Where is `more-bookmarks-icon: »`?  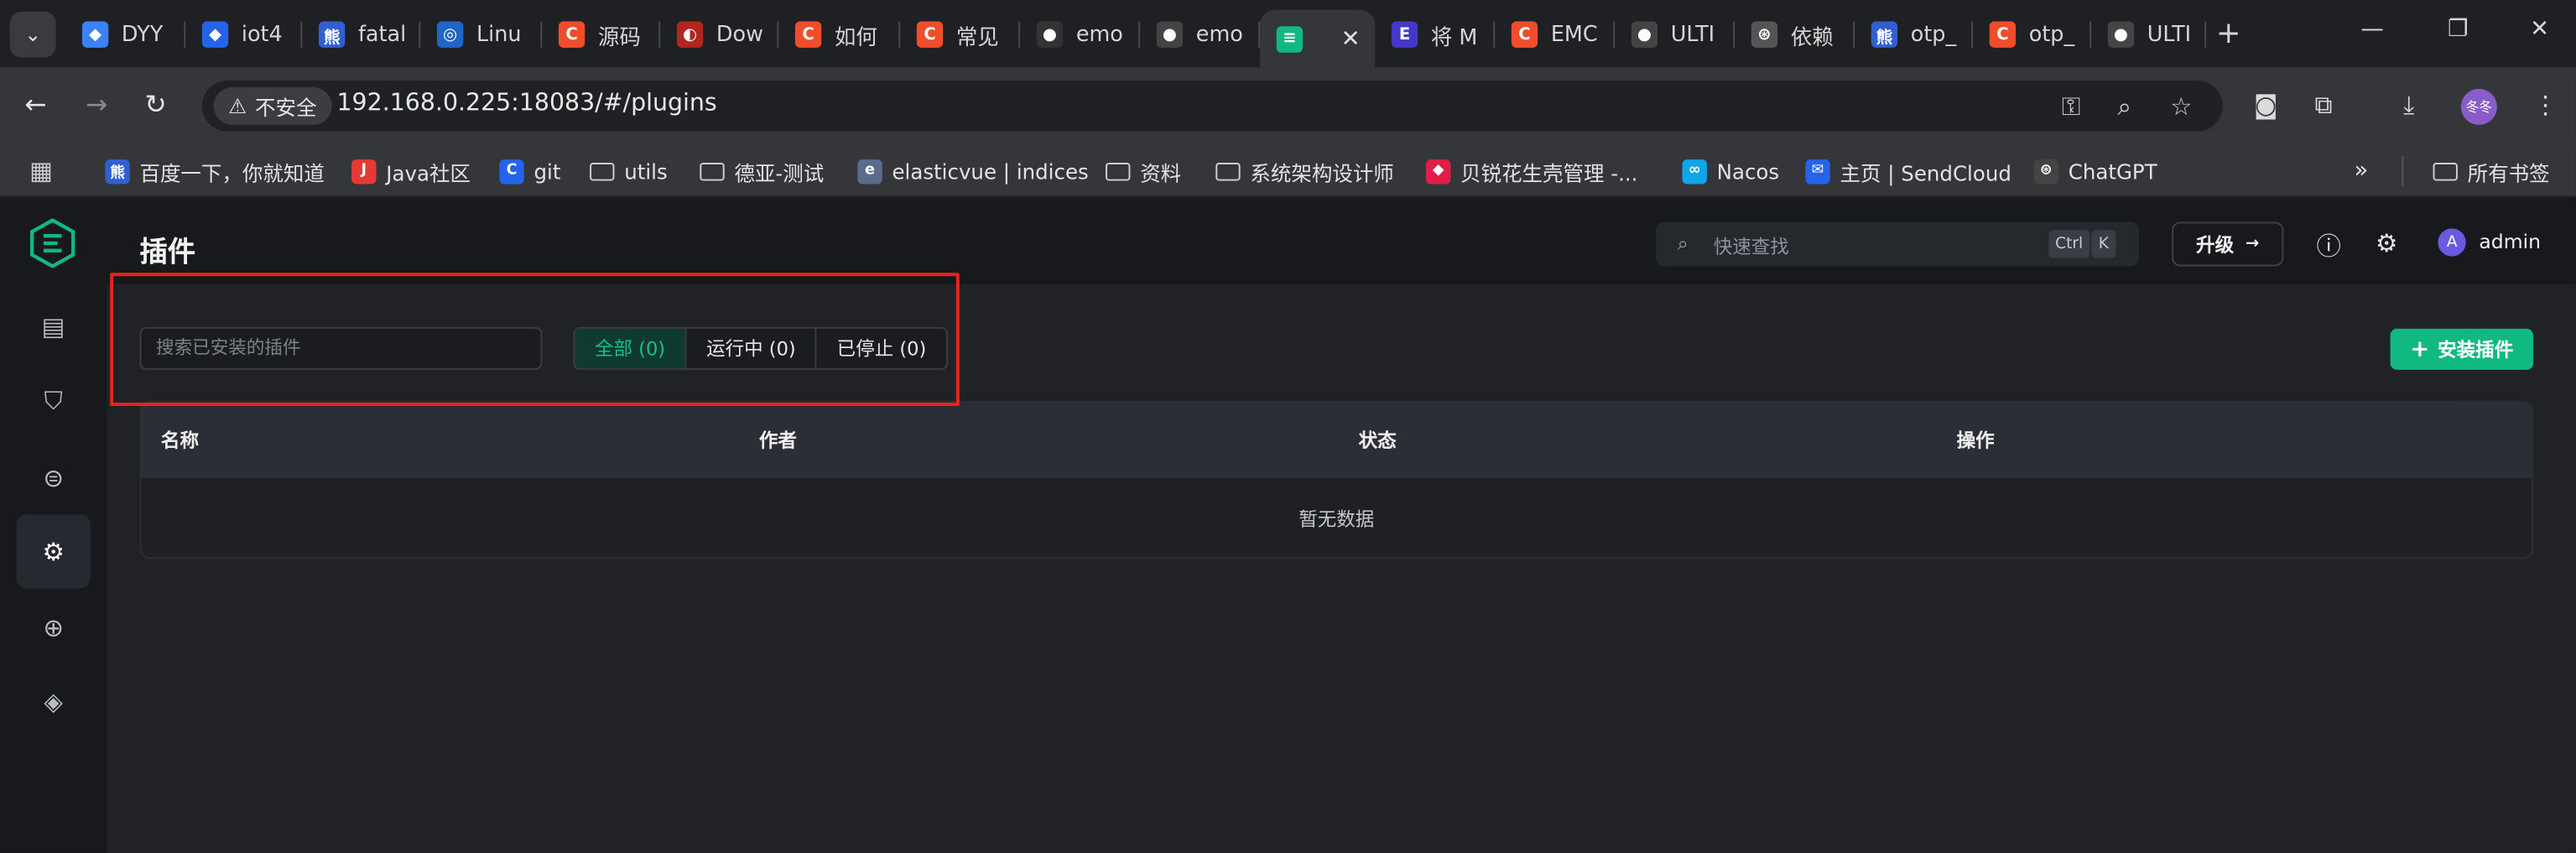
more-bookmarks-icon: » is located at coordinates (2362, 171).